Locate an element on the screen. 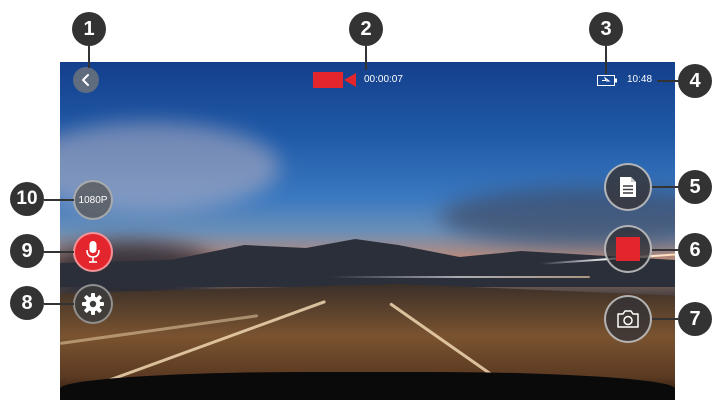 Image resolution: width=718 pixels, height=400 pixels. callout-9: 9 is located at coordinates (27, 251).